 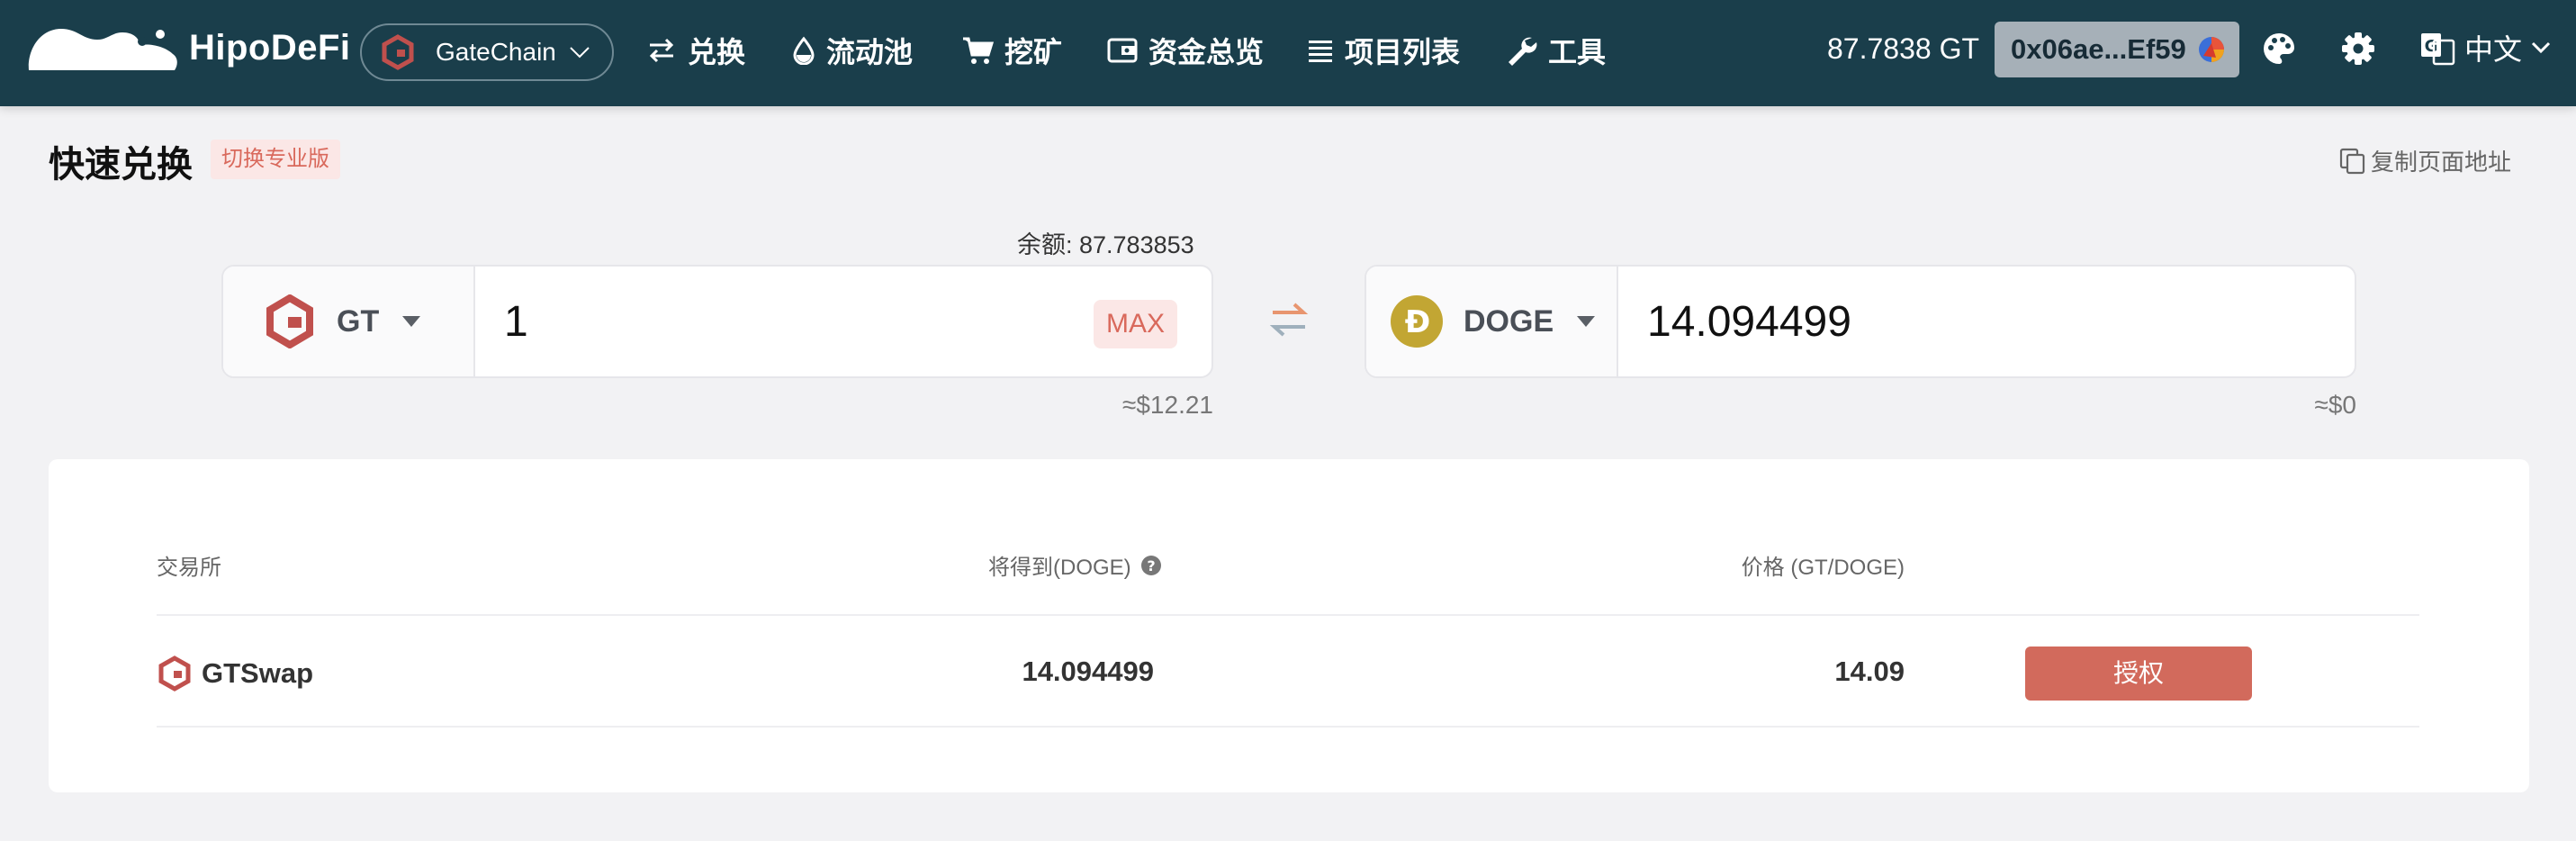 I want to click on nav-projects: 项目列表, so click(x=1383, y=50).